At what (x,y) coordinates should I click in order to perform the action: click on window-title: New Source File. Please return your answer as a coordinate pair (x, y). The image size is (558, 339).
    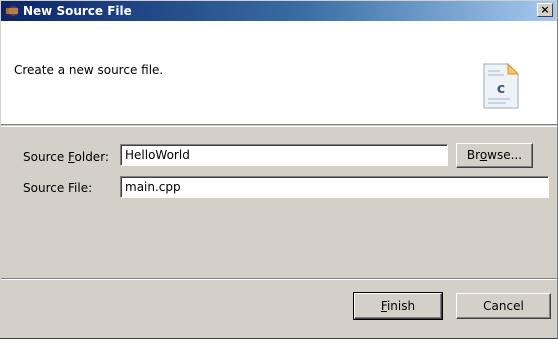
    Looking at the image, I should click on (77, 11).